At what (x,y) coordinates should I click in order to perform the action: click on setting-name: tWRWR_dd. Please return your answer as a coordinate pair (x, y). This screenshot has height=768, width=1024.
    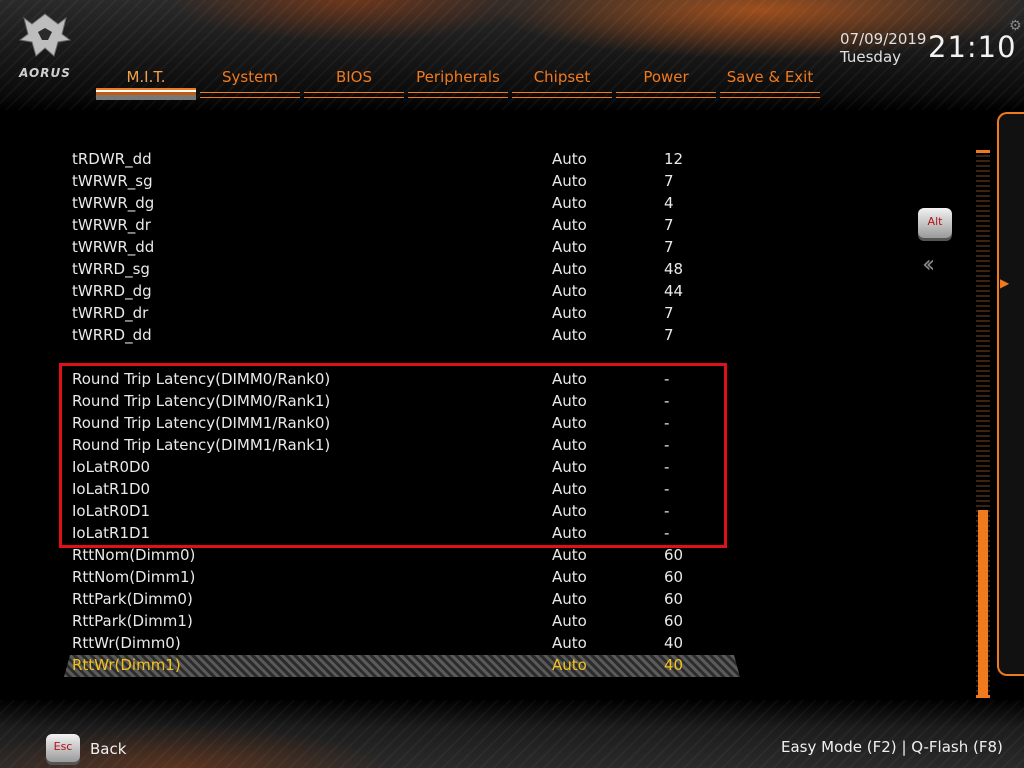
    Looking at the image, I should click on (113, 247).